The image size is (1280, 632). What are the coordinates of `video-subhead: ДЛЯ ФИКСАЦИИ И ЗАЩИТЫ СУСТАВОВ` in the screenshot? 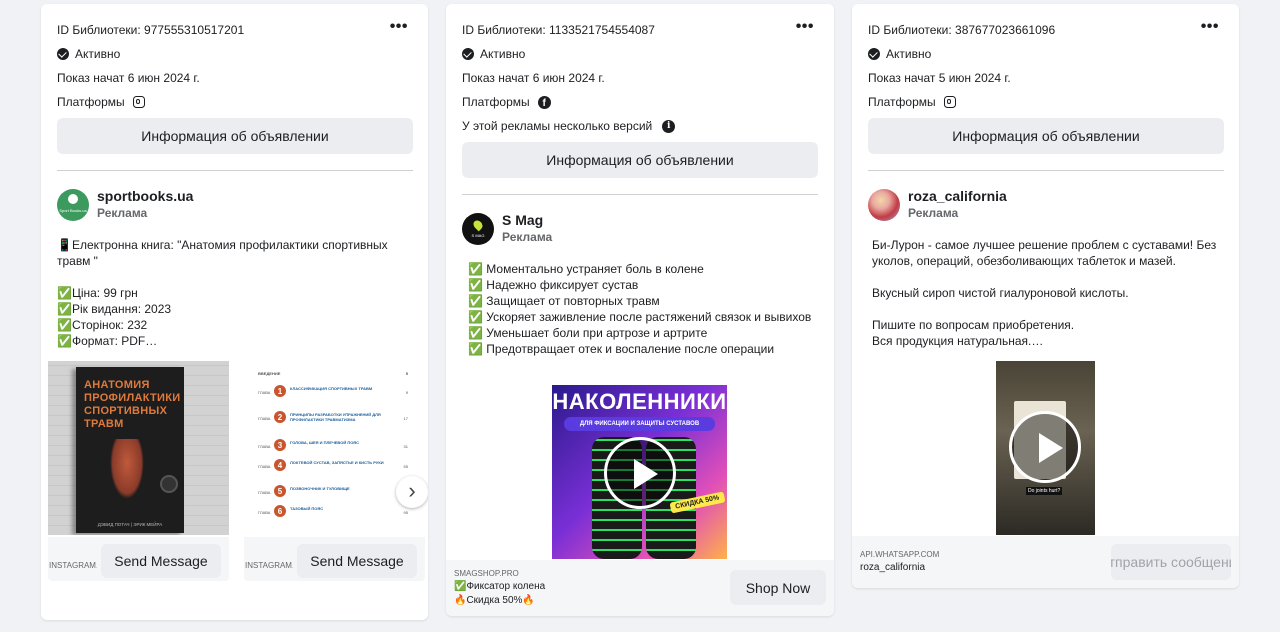 It's located at (639, 424).